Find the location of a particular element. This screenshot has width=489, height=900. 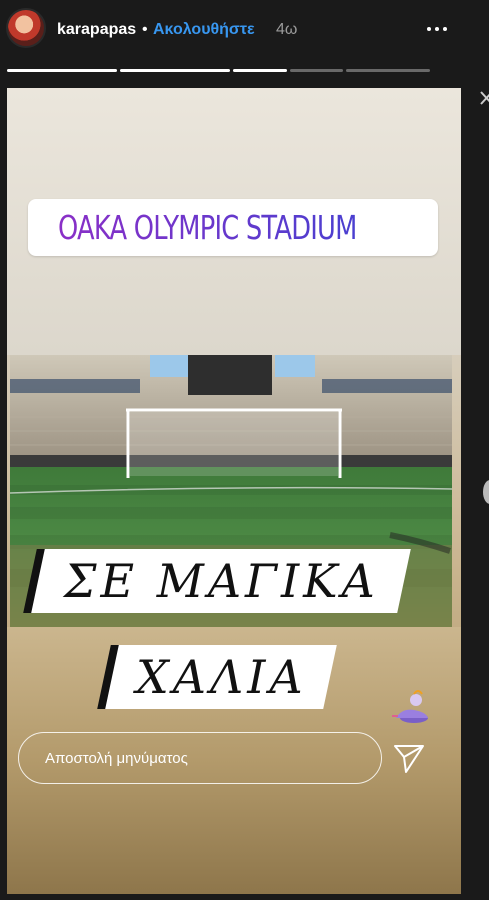

caption-line-2: ΧΑΛΙΑ is located at coordinates (221, 677).